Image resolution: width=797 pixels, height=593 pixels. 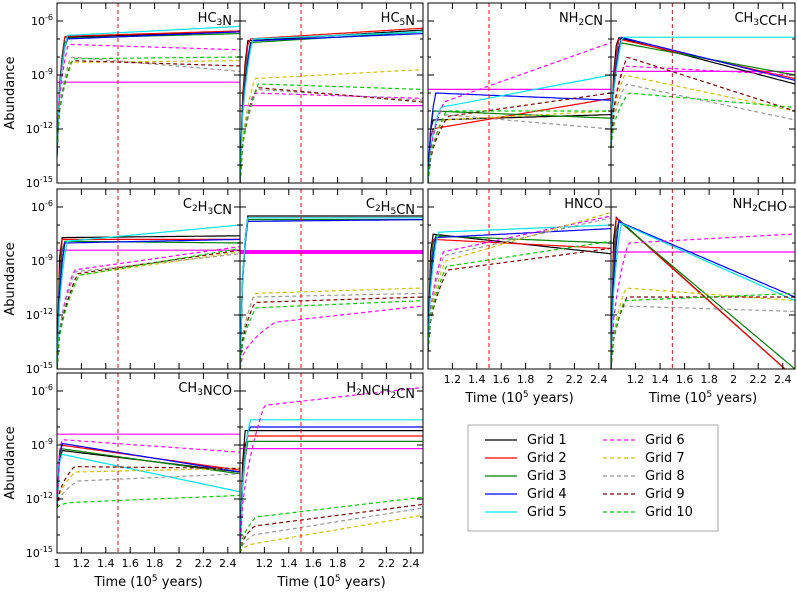 What do you see at coordinates (331, 93) in the screenshot?
I see `chart-panel: HC5N` at bounding box center [331, 93].